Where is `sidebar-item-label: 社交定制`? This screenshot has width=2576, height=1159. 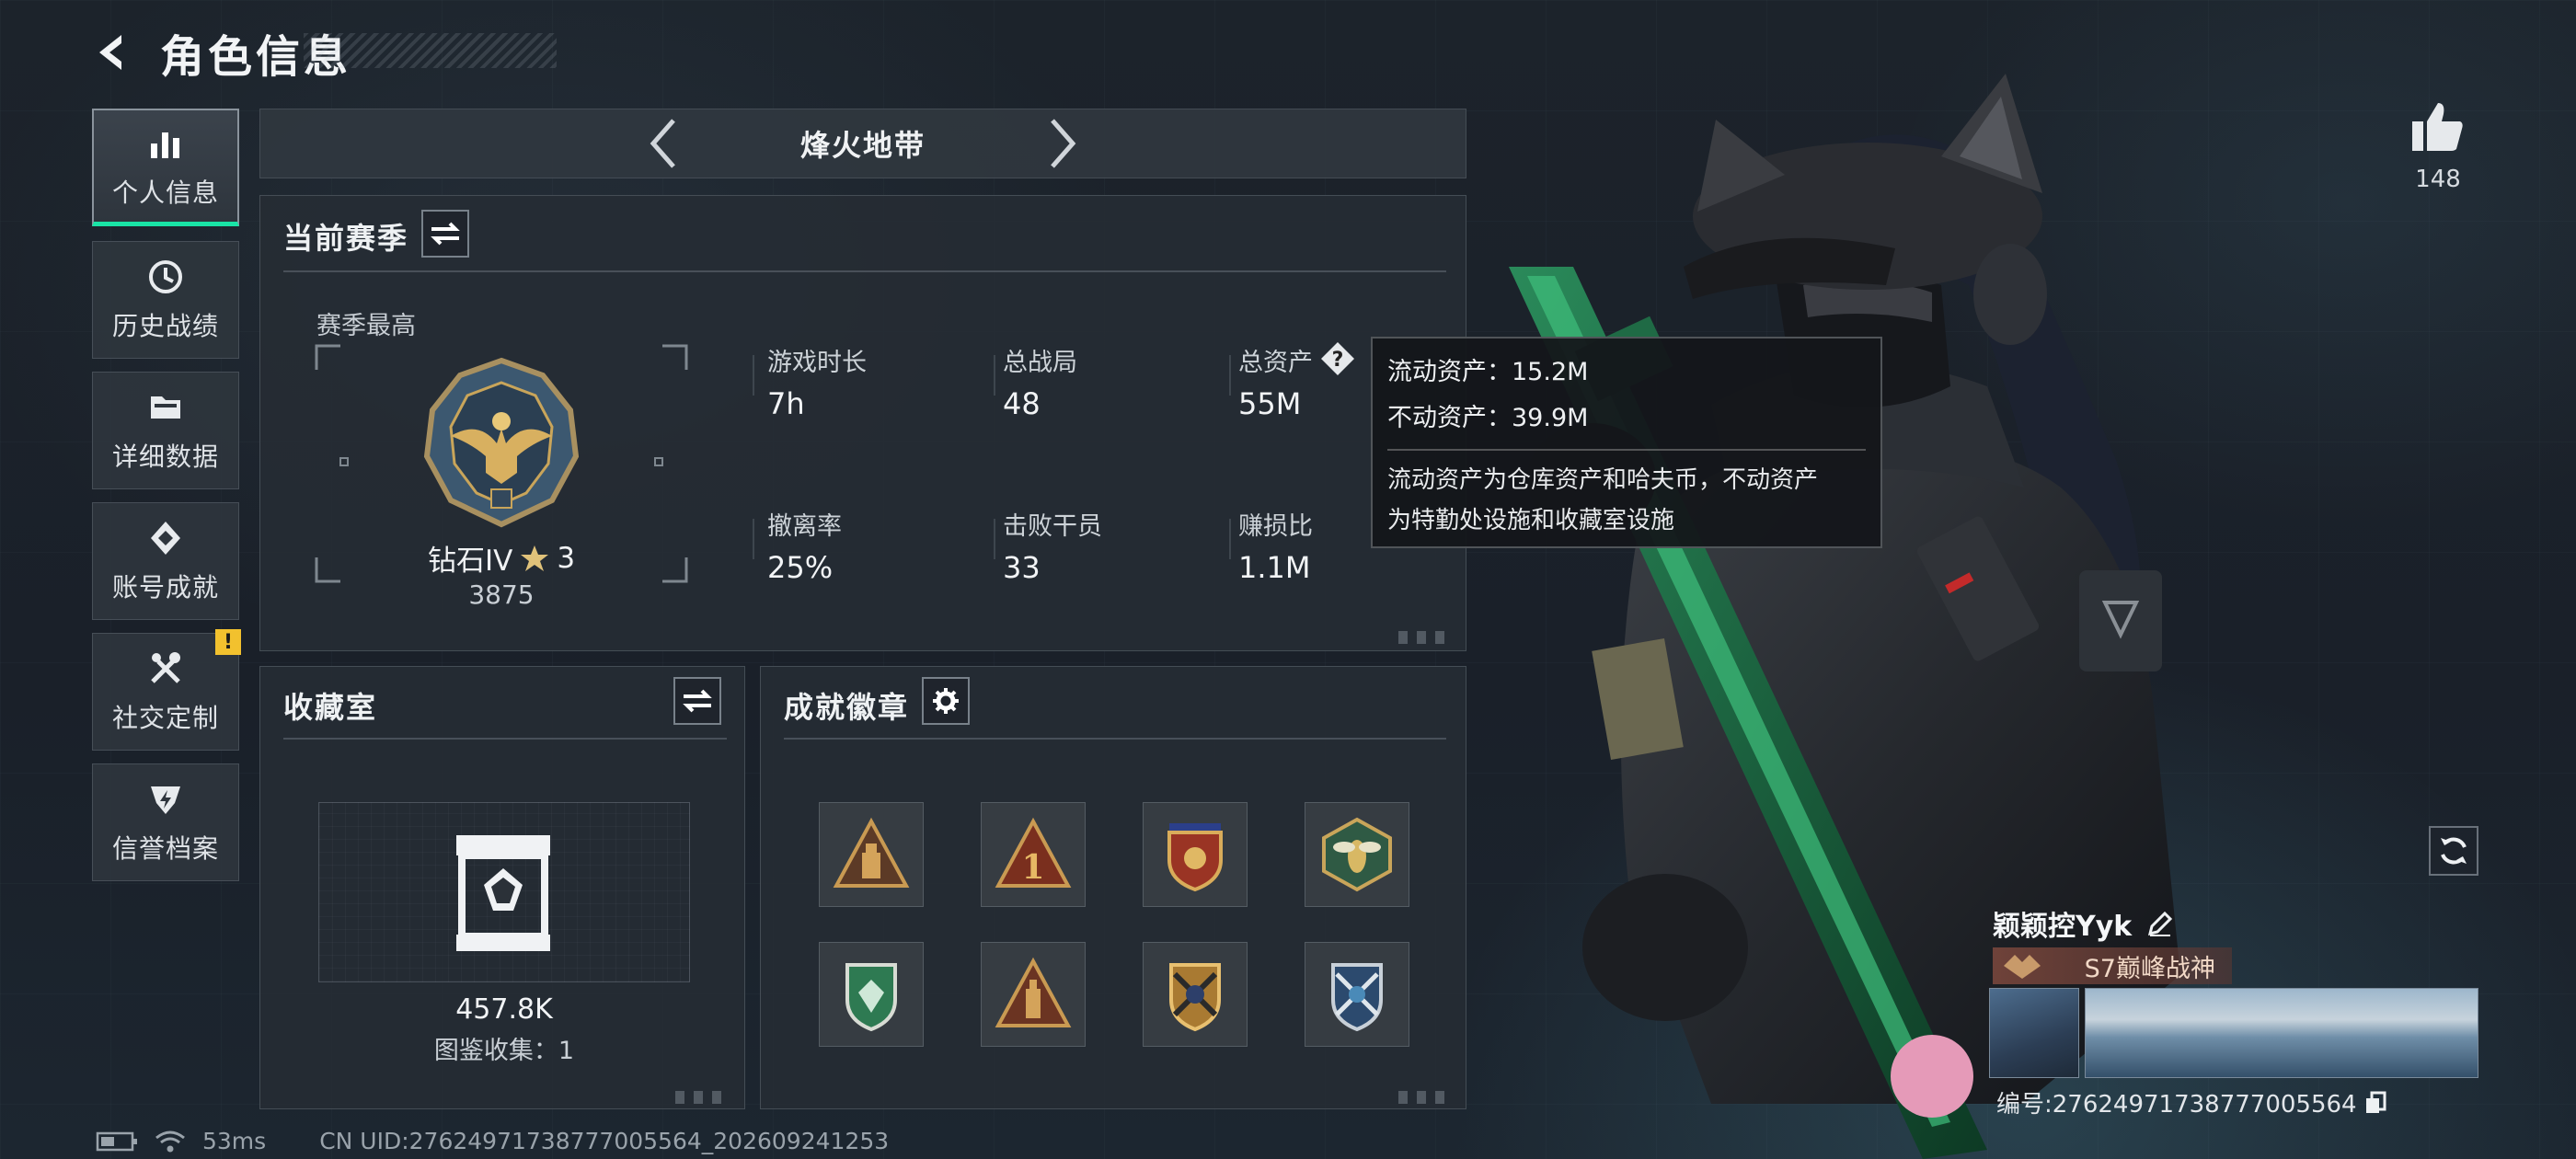 sidebar-item-label: 社交定制 is located at coordinates (165, 718).